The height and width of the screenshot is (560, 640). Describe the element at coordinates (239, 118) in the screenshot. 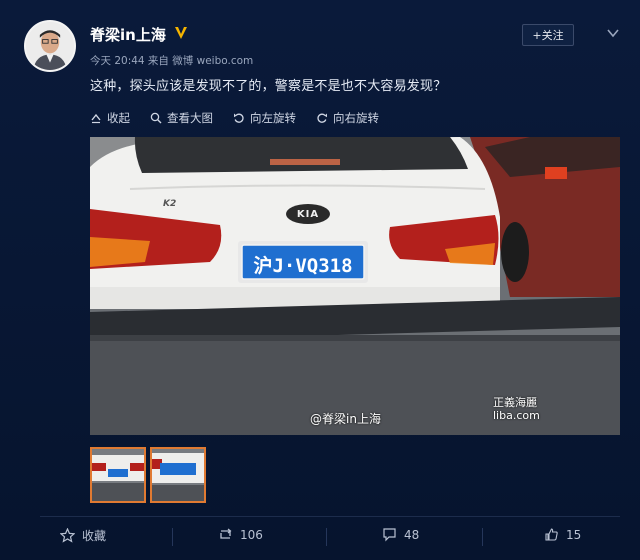

I see `rotate-left-icon` at that location.